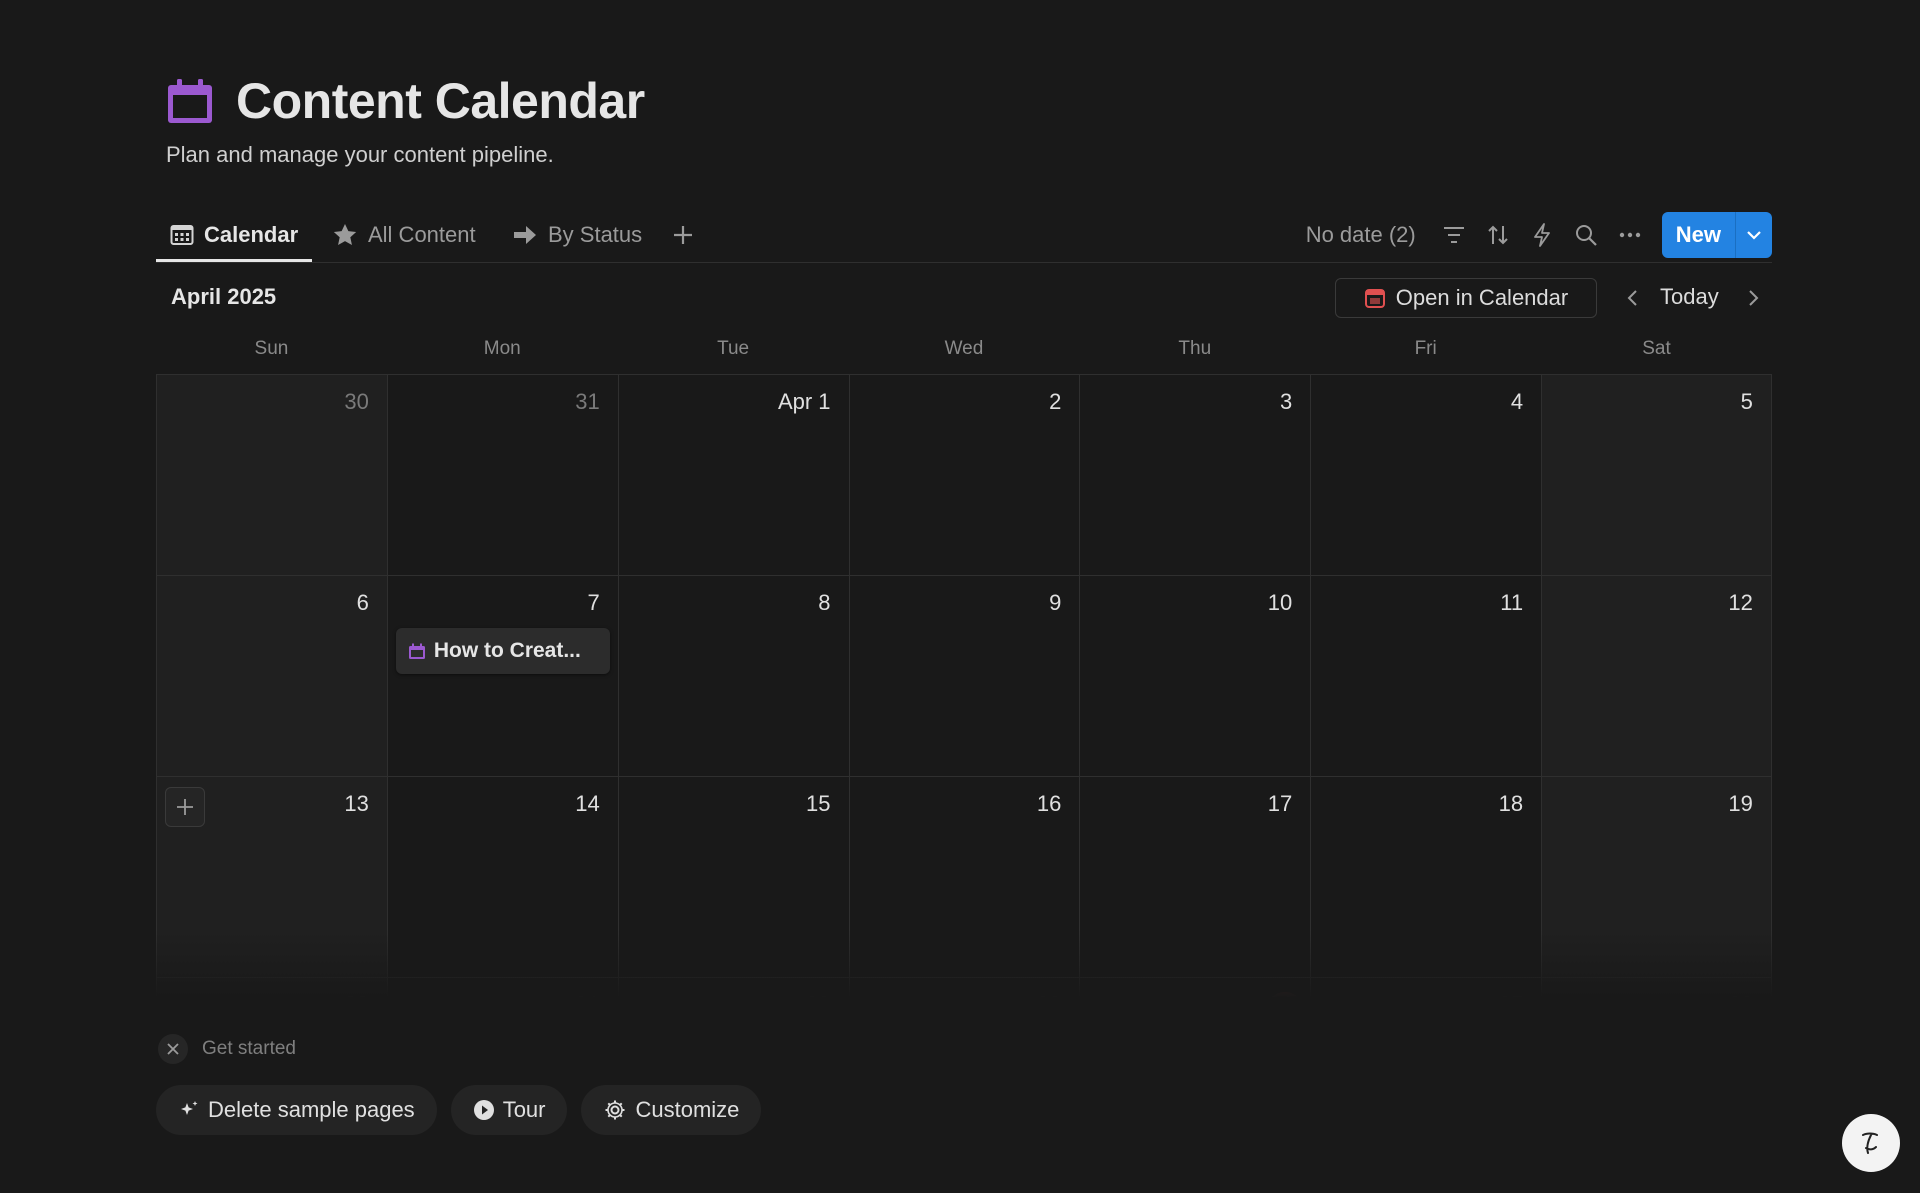 The image size is (1920, 1193). I want to click on customize-button: Customize, so click(671, 1110).